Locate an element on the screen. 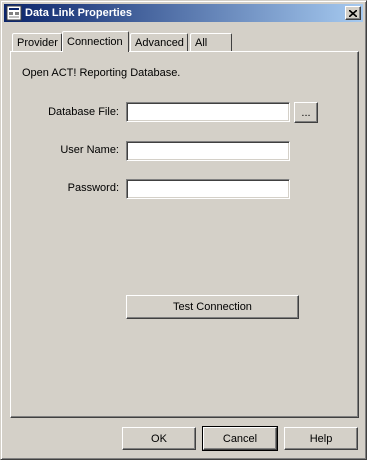 The width and height of the screenshot is (367, 460). tab-provider: Provider is located at coordinates (37, 42).